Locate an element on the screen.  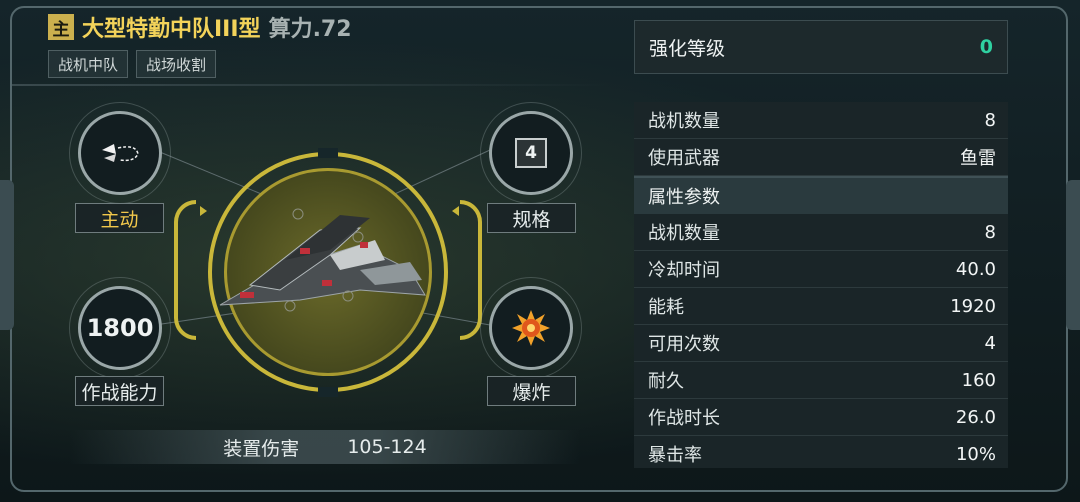
row-key: 耐久 is located at coordinates (666, 381).